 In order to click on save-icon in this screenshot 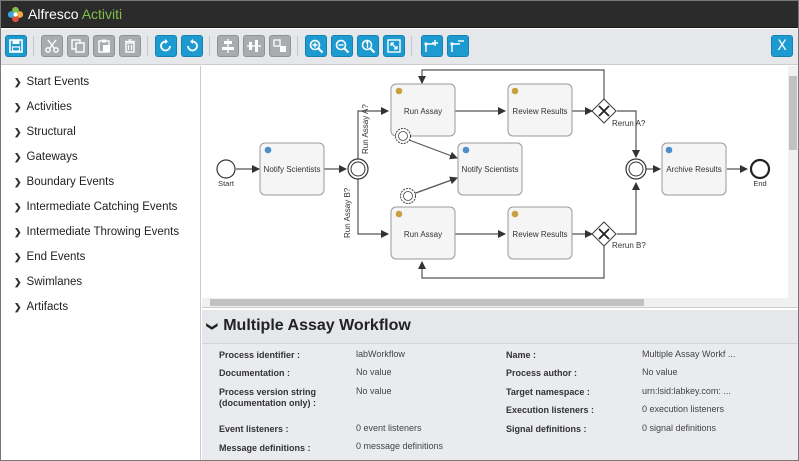, I will do `click(16, 46)`.